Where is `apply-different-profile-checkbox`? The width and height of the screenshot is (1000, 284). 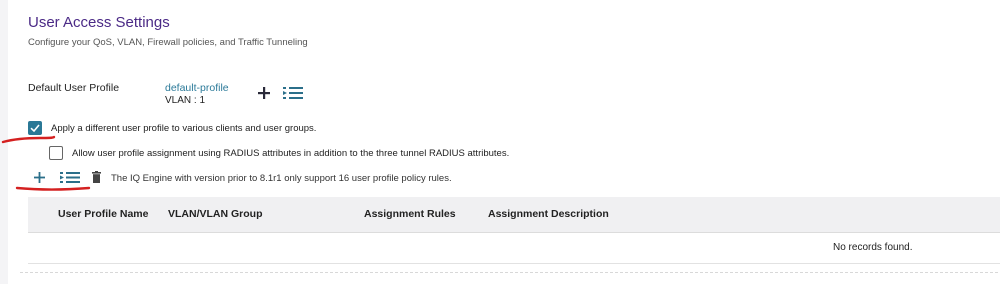 apply-different-profile-checkbox is located at coordinates (35, 128).